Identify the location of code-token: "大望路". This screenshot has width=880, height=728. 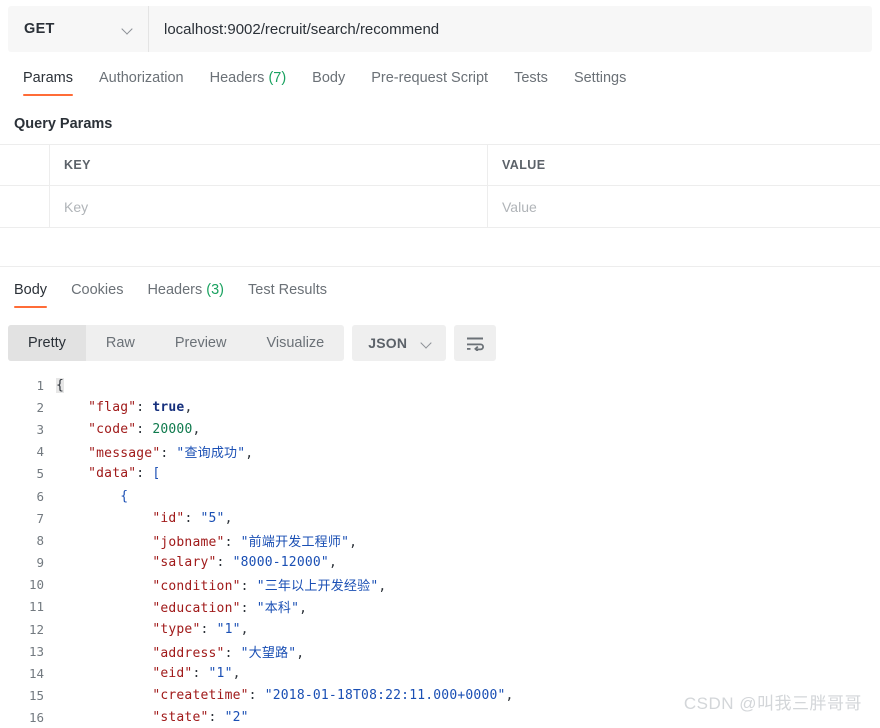
(268, 653).